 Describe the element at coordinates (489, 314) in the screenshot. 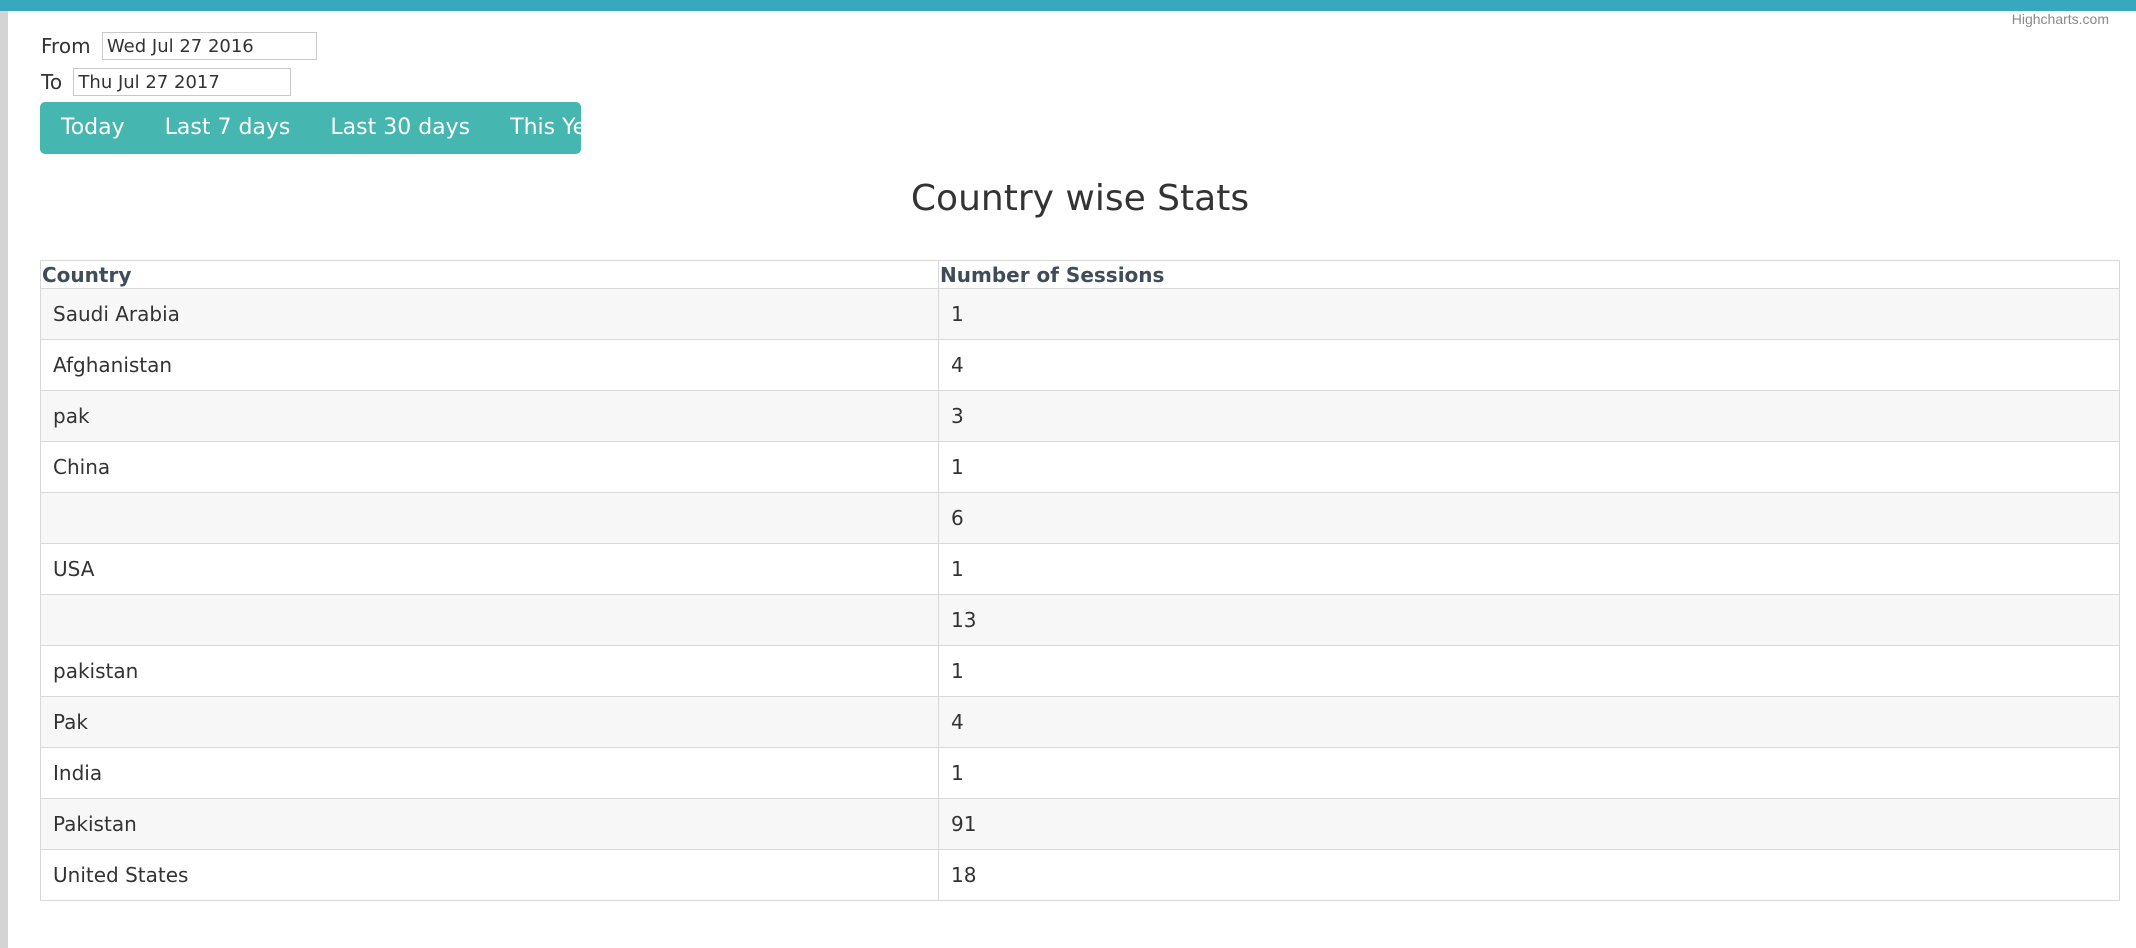

I see `country-cell: Saudi Arabia` at that location.